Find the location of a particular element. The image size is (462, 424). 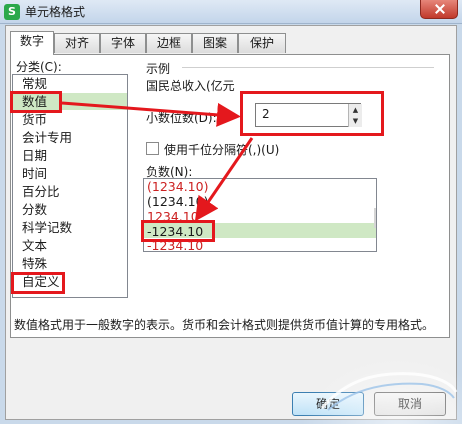

watermark-logo is located at coordinates (389, 391).